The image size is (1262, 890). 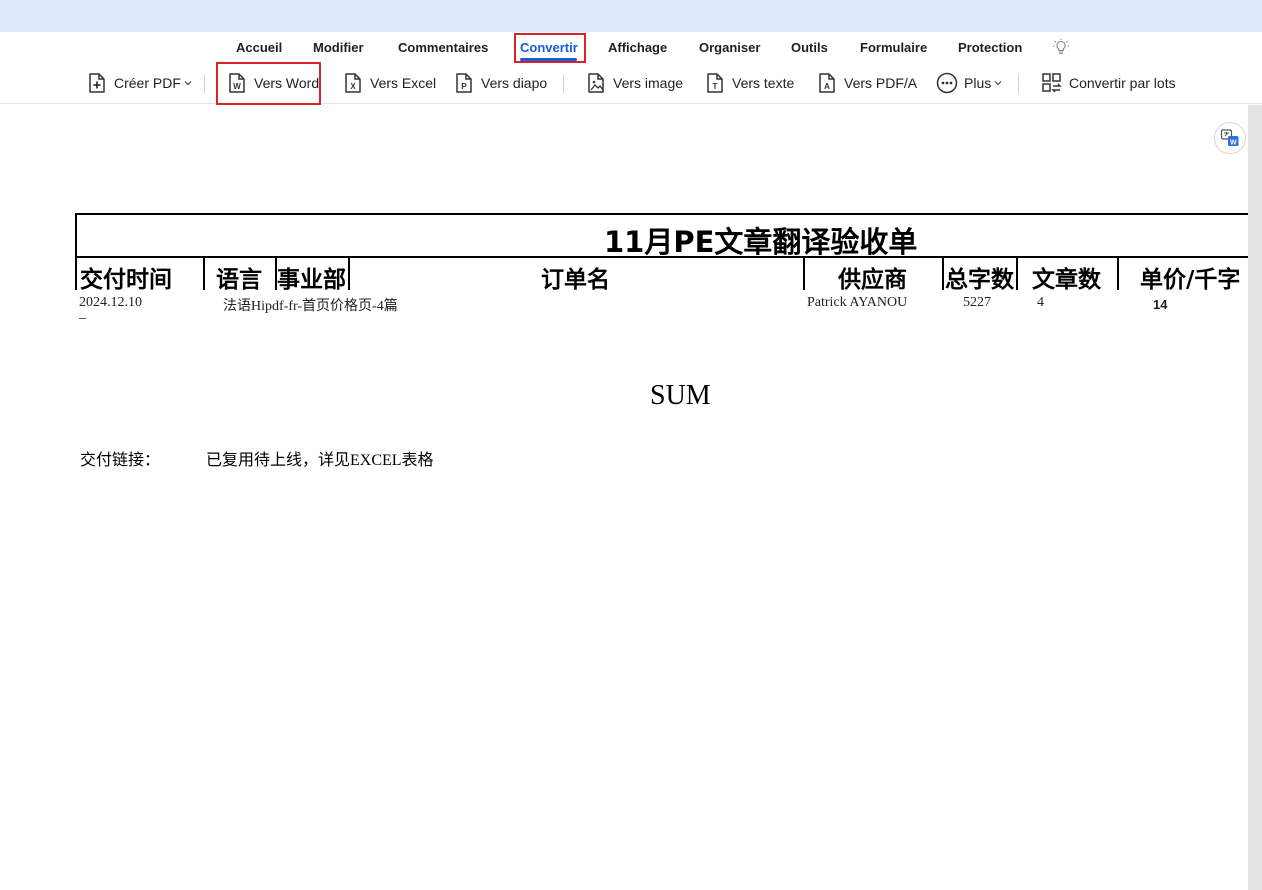 I want to click on to-excel-button: X Vers Excel, so click(x=389, y=83).